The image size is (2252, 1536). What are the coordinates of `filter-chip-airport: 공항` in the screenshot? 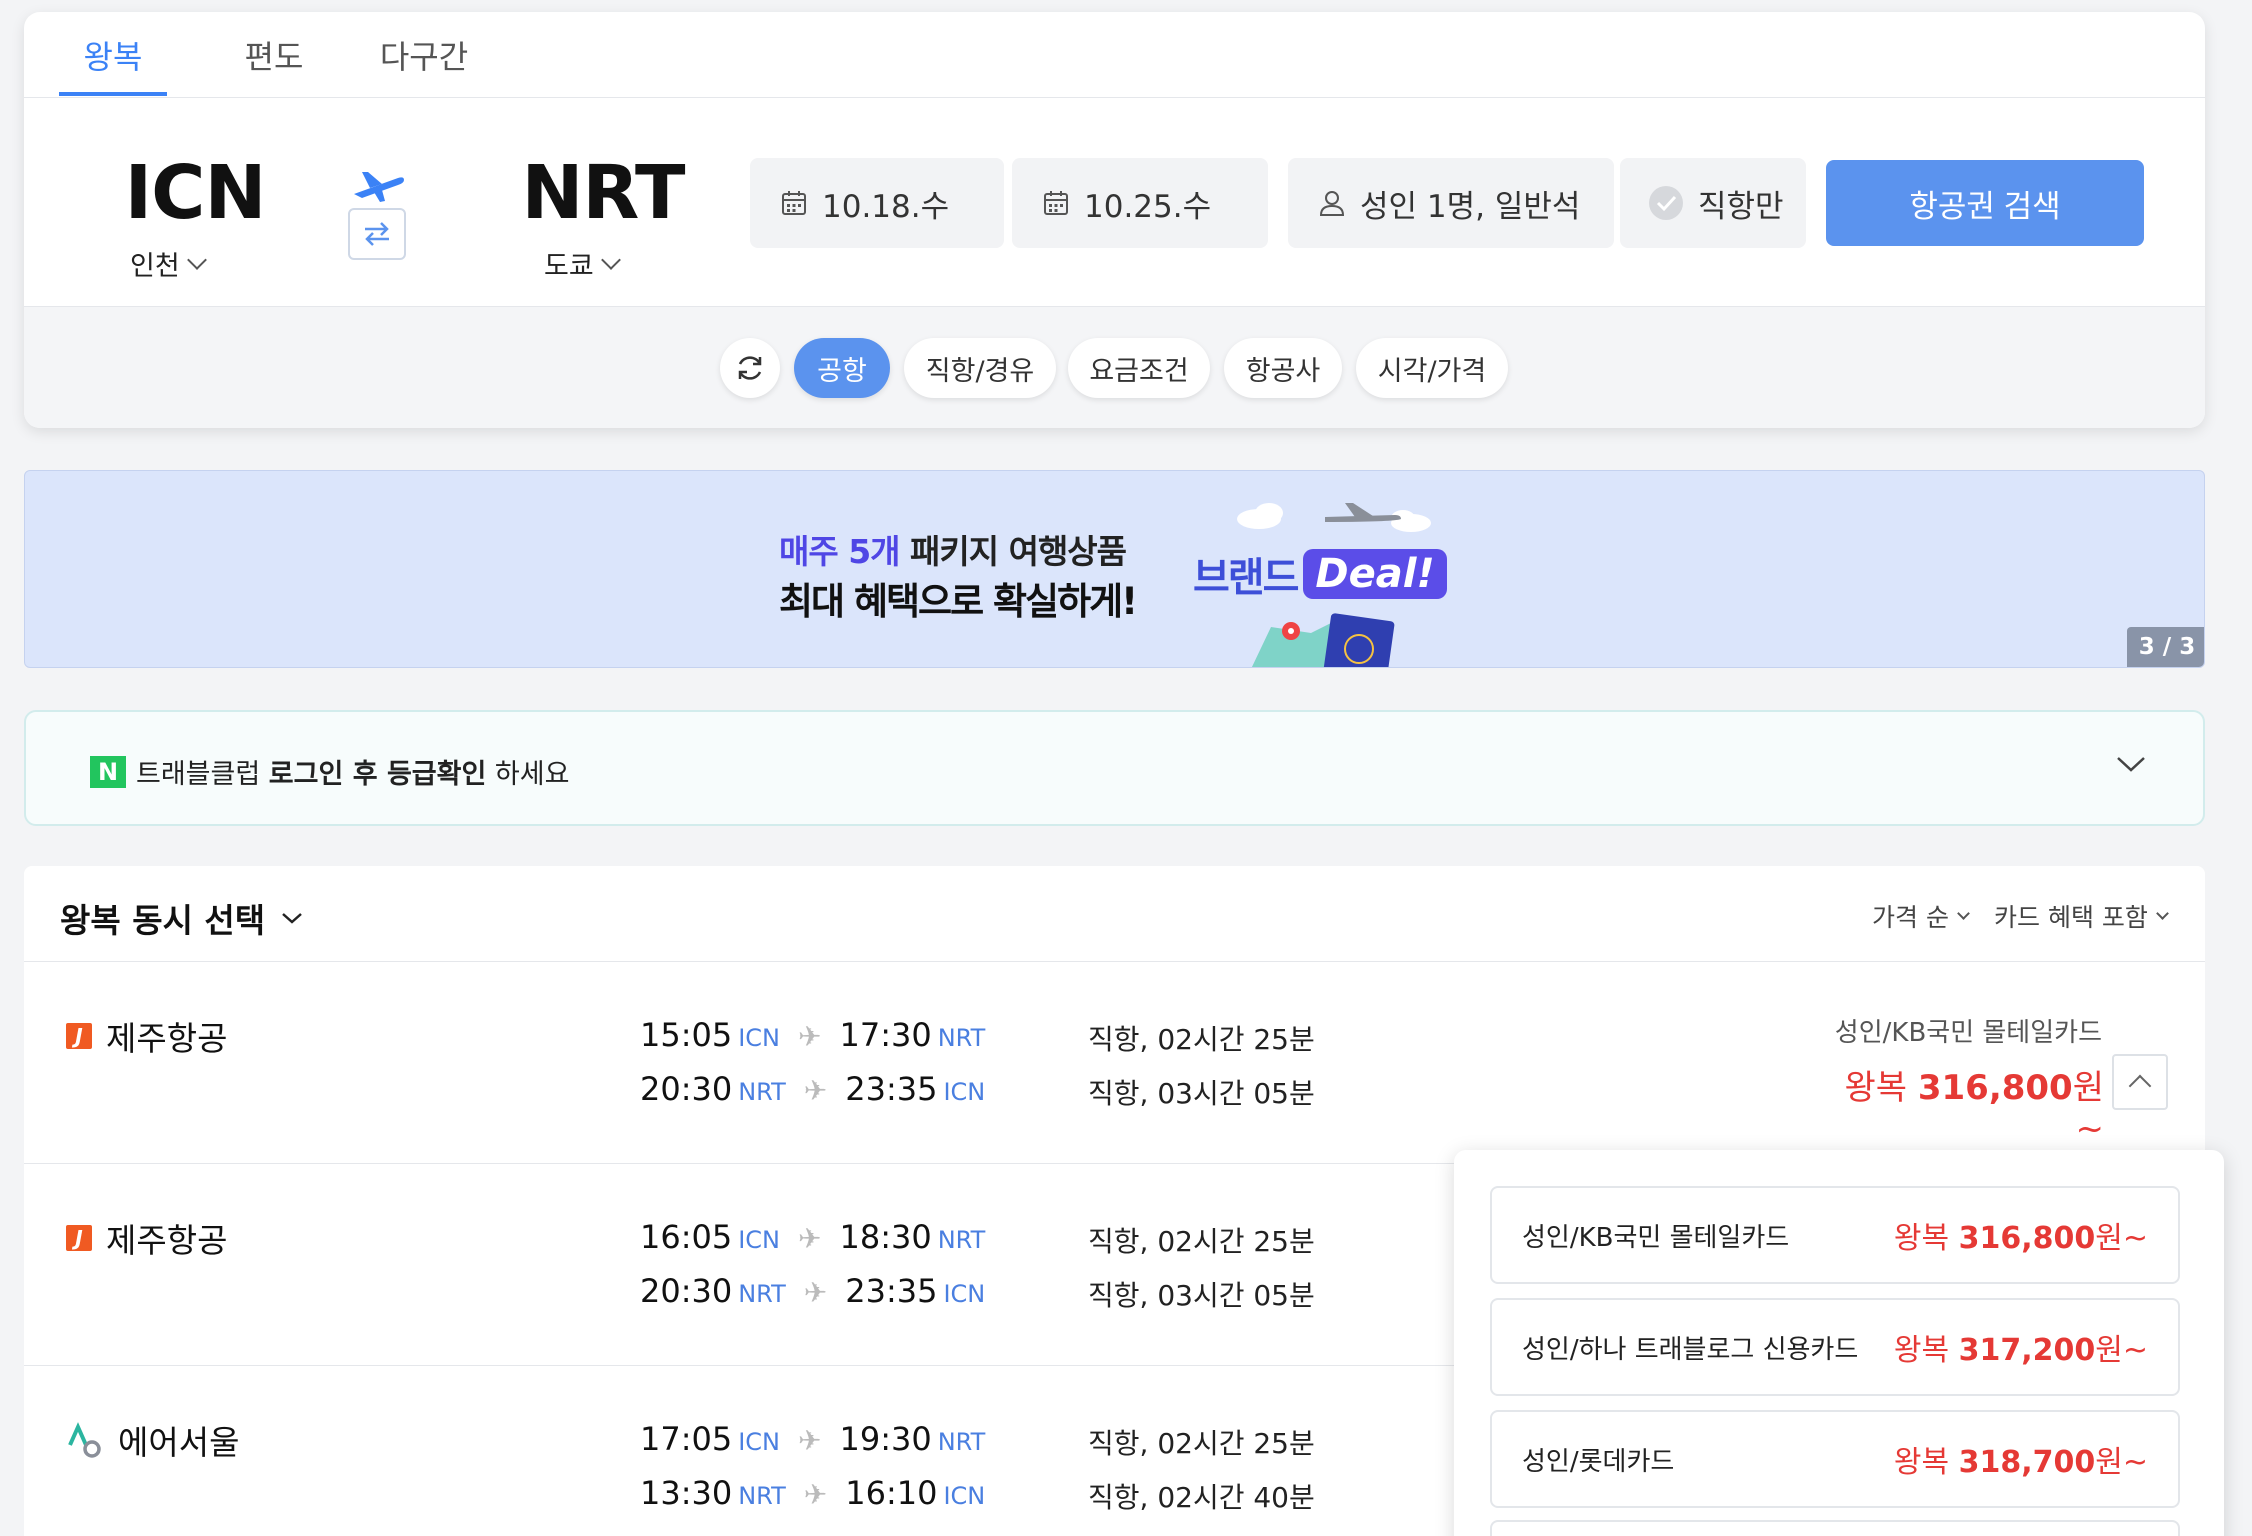 It's located at (842, 368).